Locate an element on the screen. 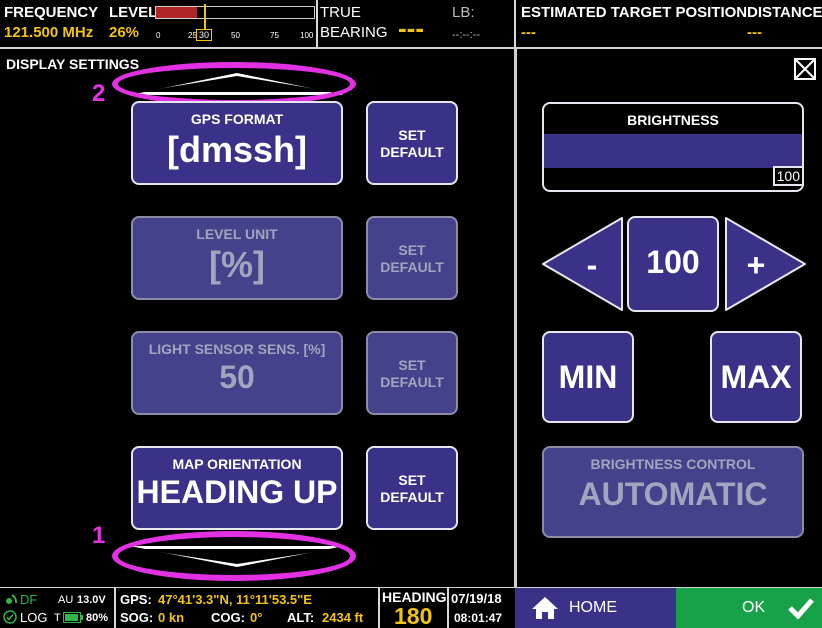  log-label: LOG is located at coordinates (34, 617).